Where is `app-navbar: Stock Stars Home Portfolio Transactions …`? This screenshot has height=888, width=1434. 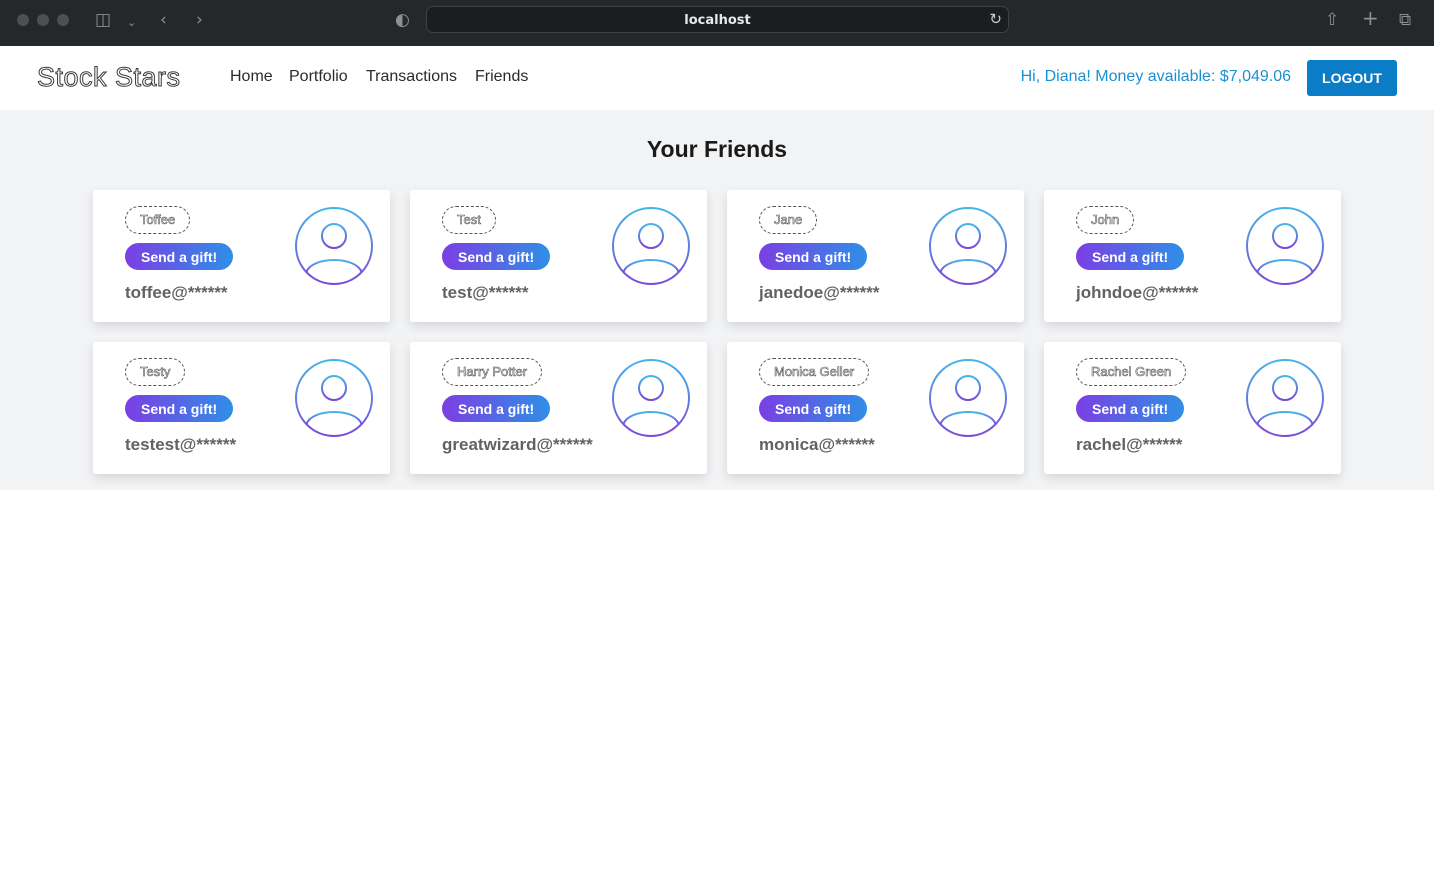 app-navbar: Stock Stars Home Portfolio Transactions … is located at coordinates (717, 78).